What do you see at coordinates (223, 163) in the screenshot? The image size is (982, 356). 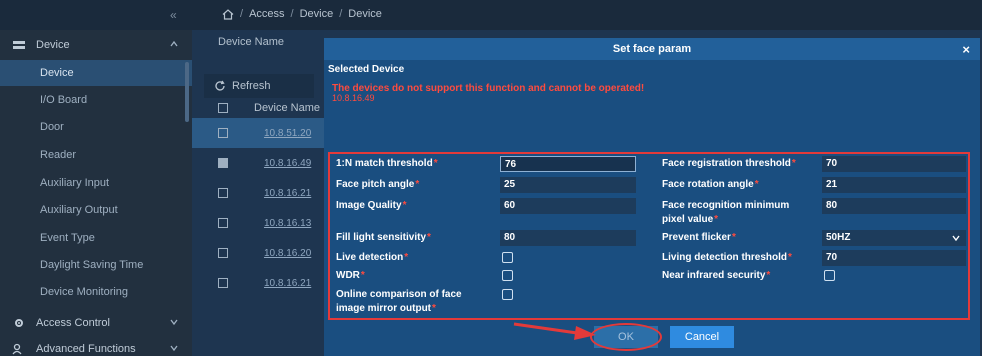 I see `row-checkbox-checked` at bounding box center [223, 163].